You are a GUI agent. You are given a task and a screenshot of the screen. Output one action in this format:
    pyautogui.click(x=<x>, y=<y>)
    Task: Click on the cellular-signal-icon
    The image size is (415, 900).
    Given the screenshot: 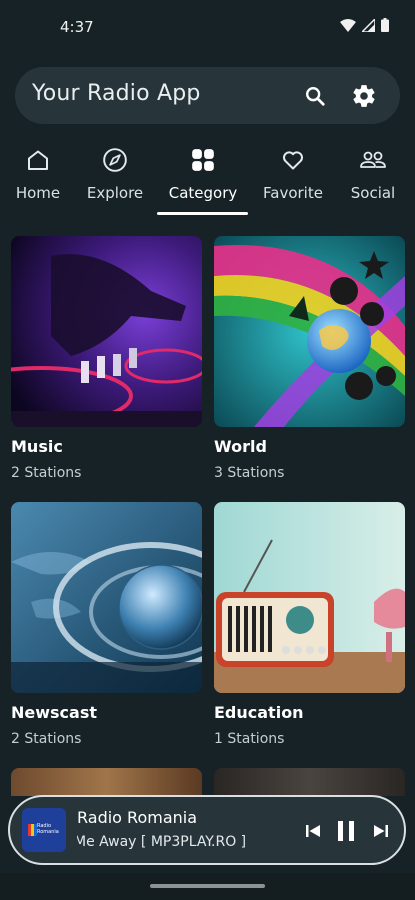 What is the action you would take?
    pyautogui.click(x=368, y=25)
    